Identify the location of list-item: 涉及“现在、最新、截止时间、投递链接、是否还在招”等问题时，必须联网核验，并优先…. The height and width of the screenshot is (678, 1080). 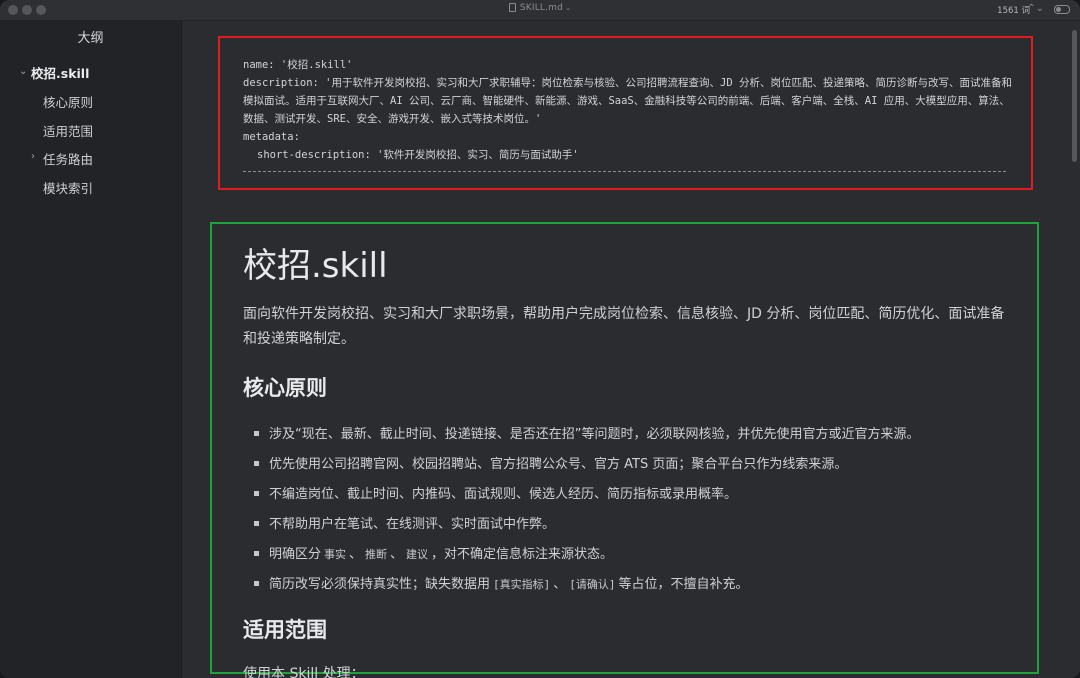
(586, 432).